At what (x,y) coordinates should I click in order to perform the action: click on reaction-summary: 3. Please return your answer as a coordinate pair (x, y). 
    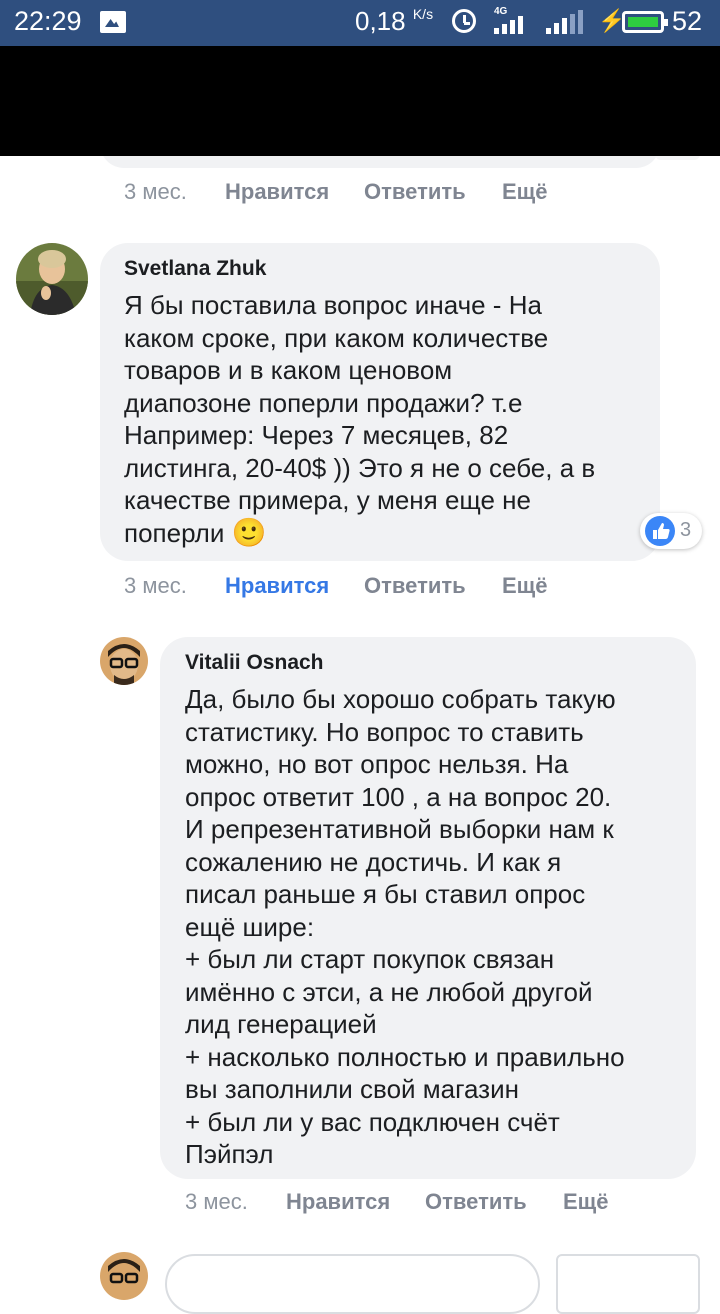
    Looking at the image, I should click on (671, 531).